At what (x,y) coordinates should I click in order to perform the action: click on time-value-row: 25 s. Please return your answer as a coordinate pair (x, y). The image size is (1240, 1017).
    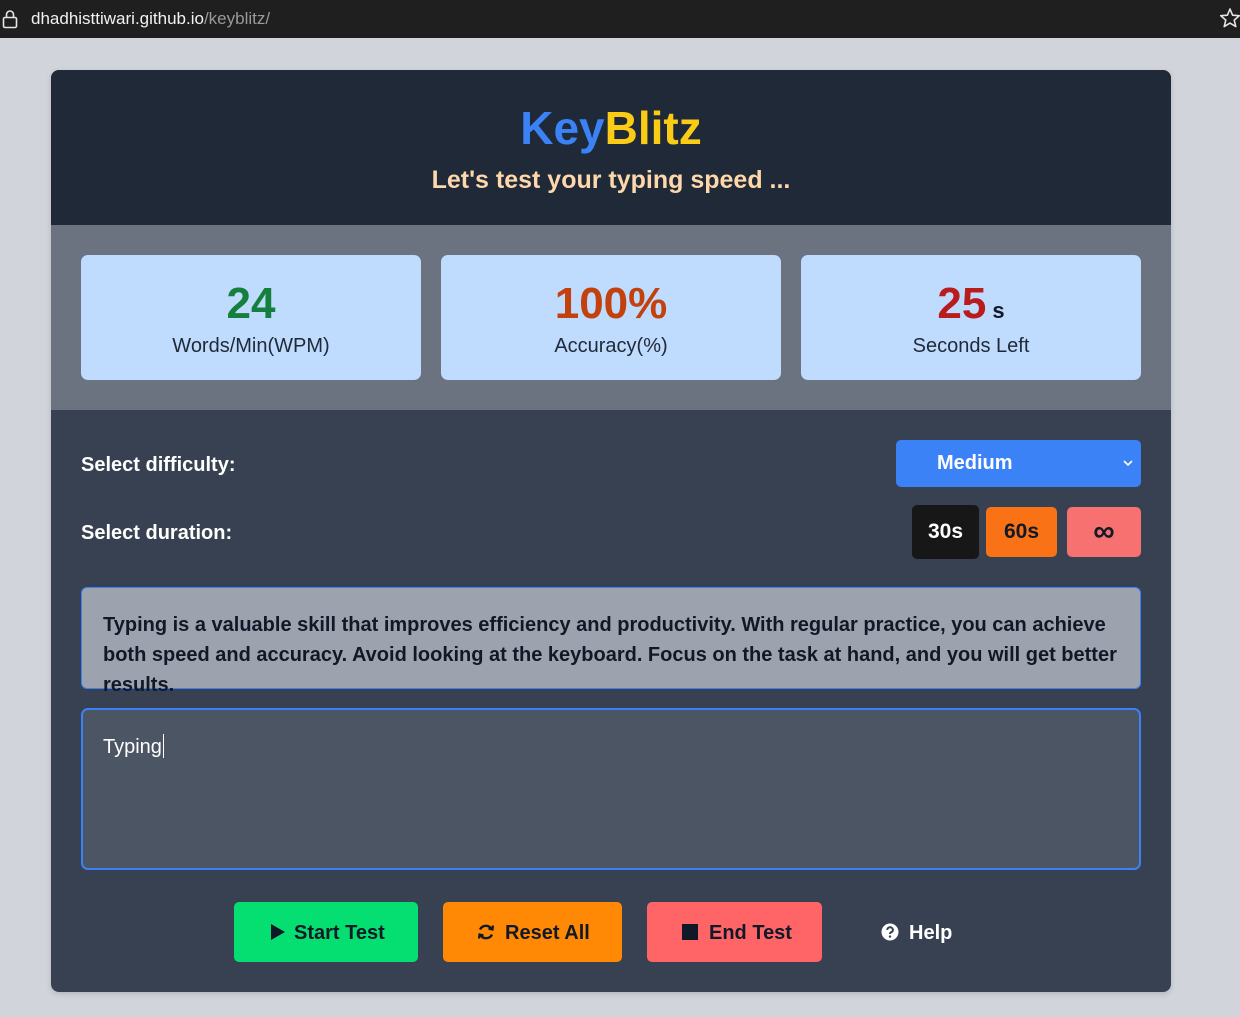
    Looking at the image, I should click on (971, 307).